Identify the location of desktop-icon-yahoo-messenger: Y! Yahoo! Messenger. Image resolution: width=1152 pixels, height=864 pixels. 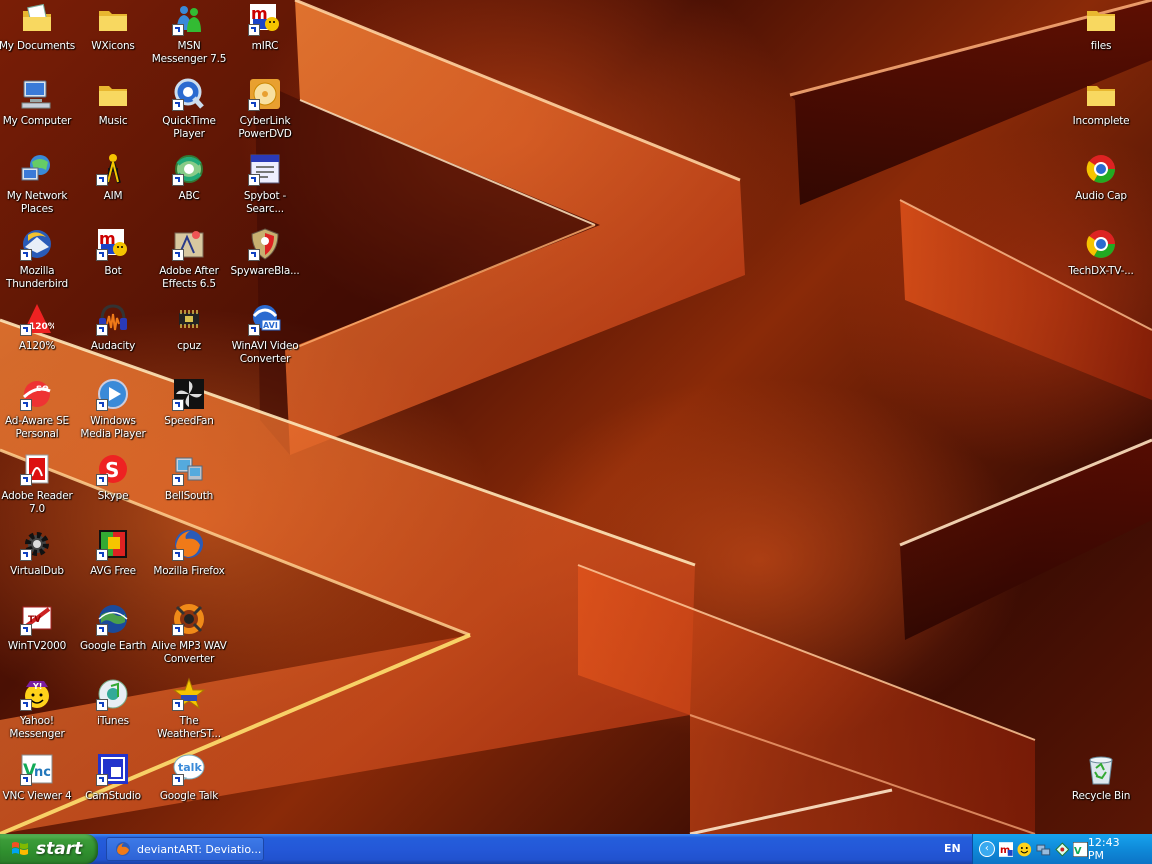
(37, 708).